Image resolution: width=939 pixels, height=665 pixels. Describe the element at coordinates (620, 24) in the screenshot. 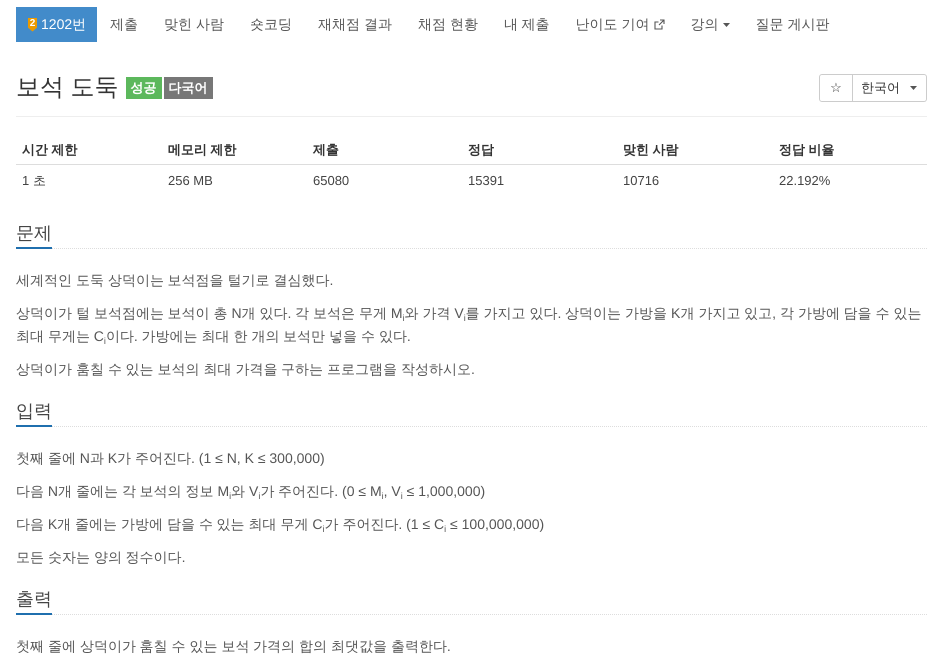

I see `nav-tab: 난이도 기여` at that location.